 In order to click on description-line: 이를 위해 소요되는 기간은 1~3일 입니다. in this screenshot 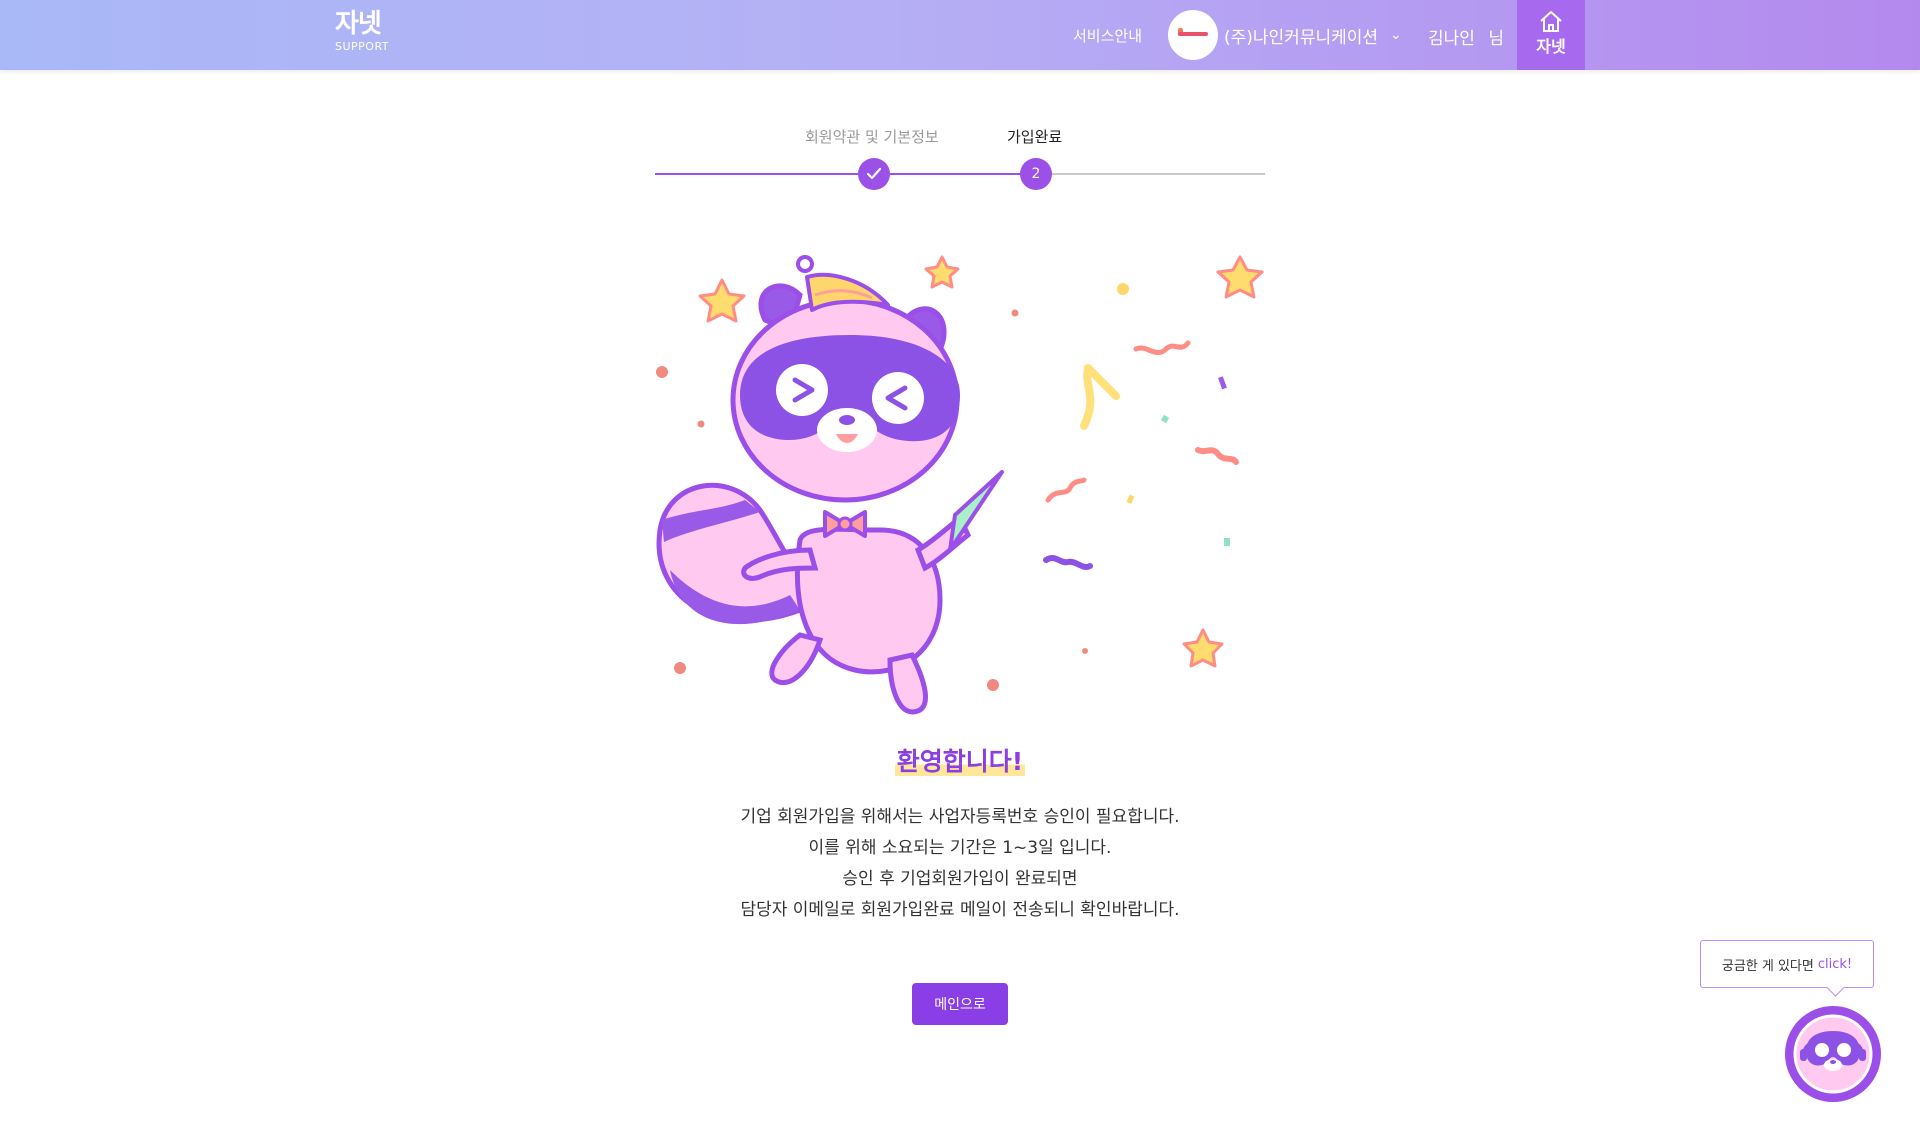, I will do `click(960, 848)`.